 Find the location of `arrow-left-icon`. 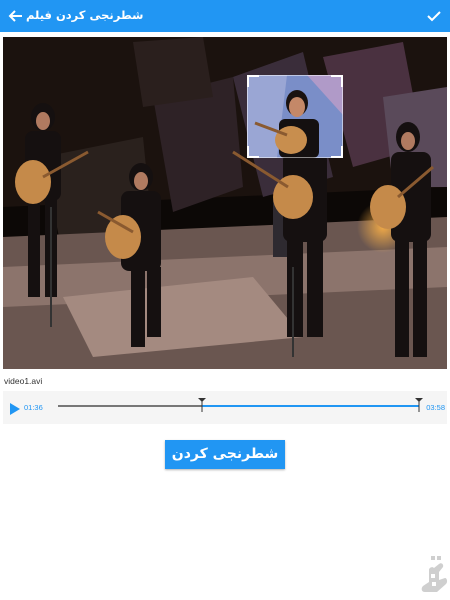

arrow-left-icon is located at coordinates (16, 16).